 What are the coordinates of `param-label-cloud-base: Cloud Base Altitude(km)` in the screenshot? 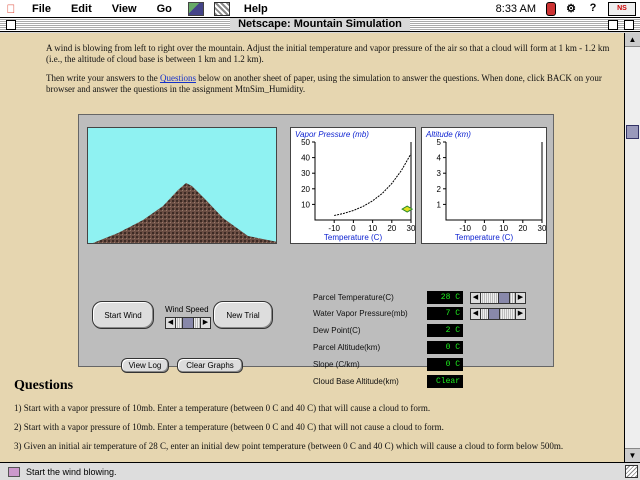 It's located at (356, 381).